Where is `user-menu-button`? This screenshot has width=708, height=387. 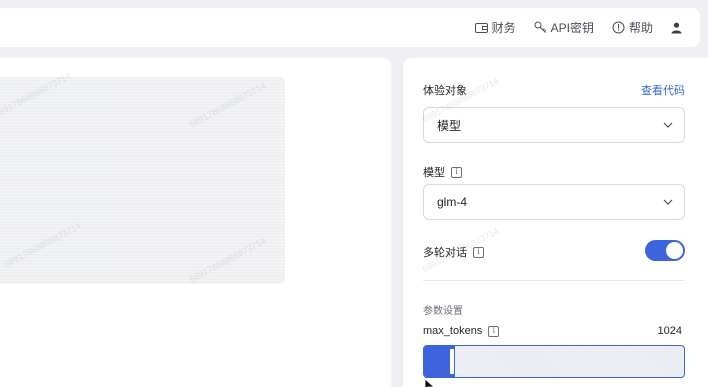
user-menu-button is located at coordinates (676, 28).